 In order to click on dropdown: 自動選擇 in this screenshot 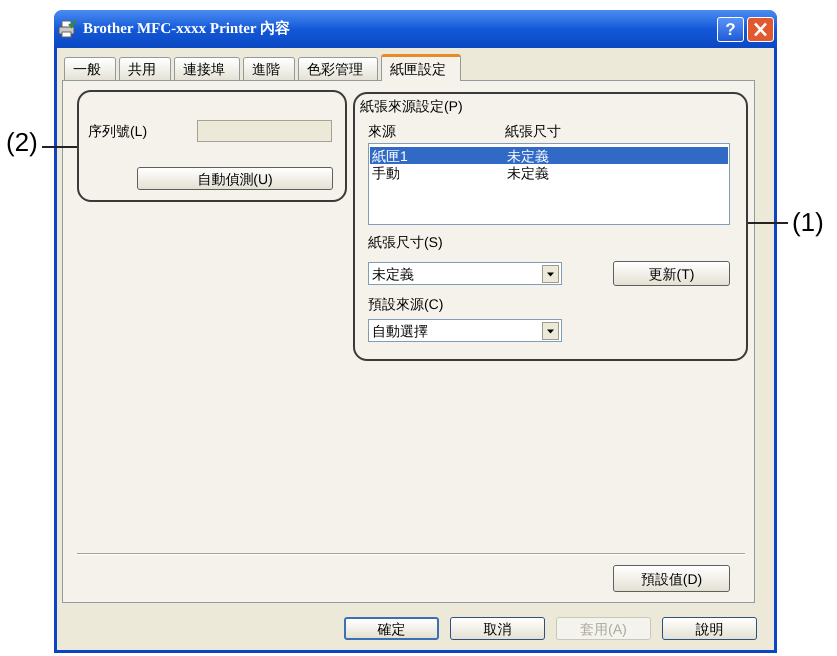, I will do `click(465, 330)`.